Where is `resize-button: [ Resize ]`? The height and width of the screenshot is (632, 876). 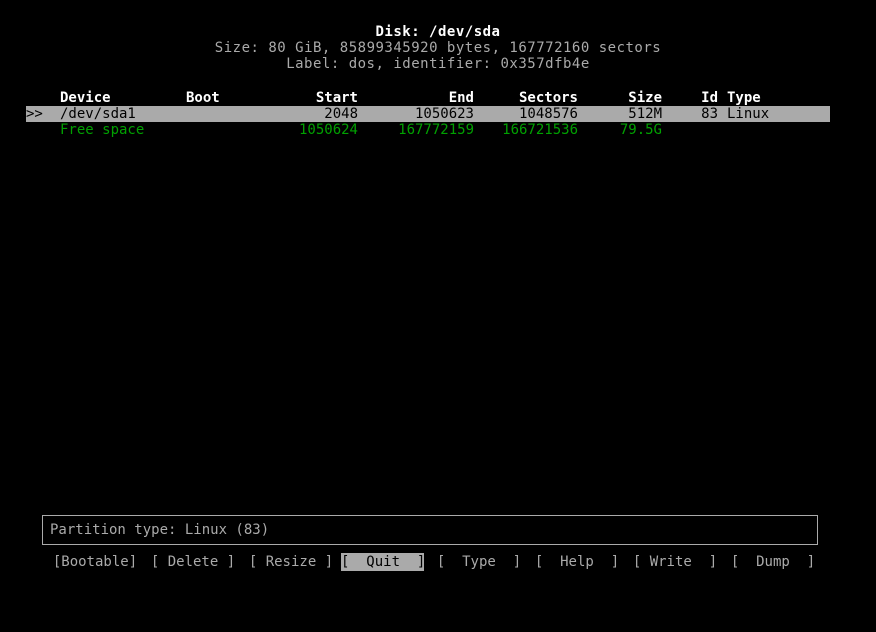 resize-button: [ Resize ] is located at coordinates (291, 562).